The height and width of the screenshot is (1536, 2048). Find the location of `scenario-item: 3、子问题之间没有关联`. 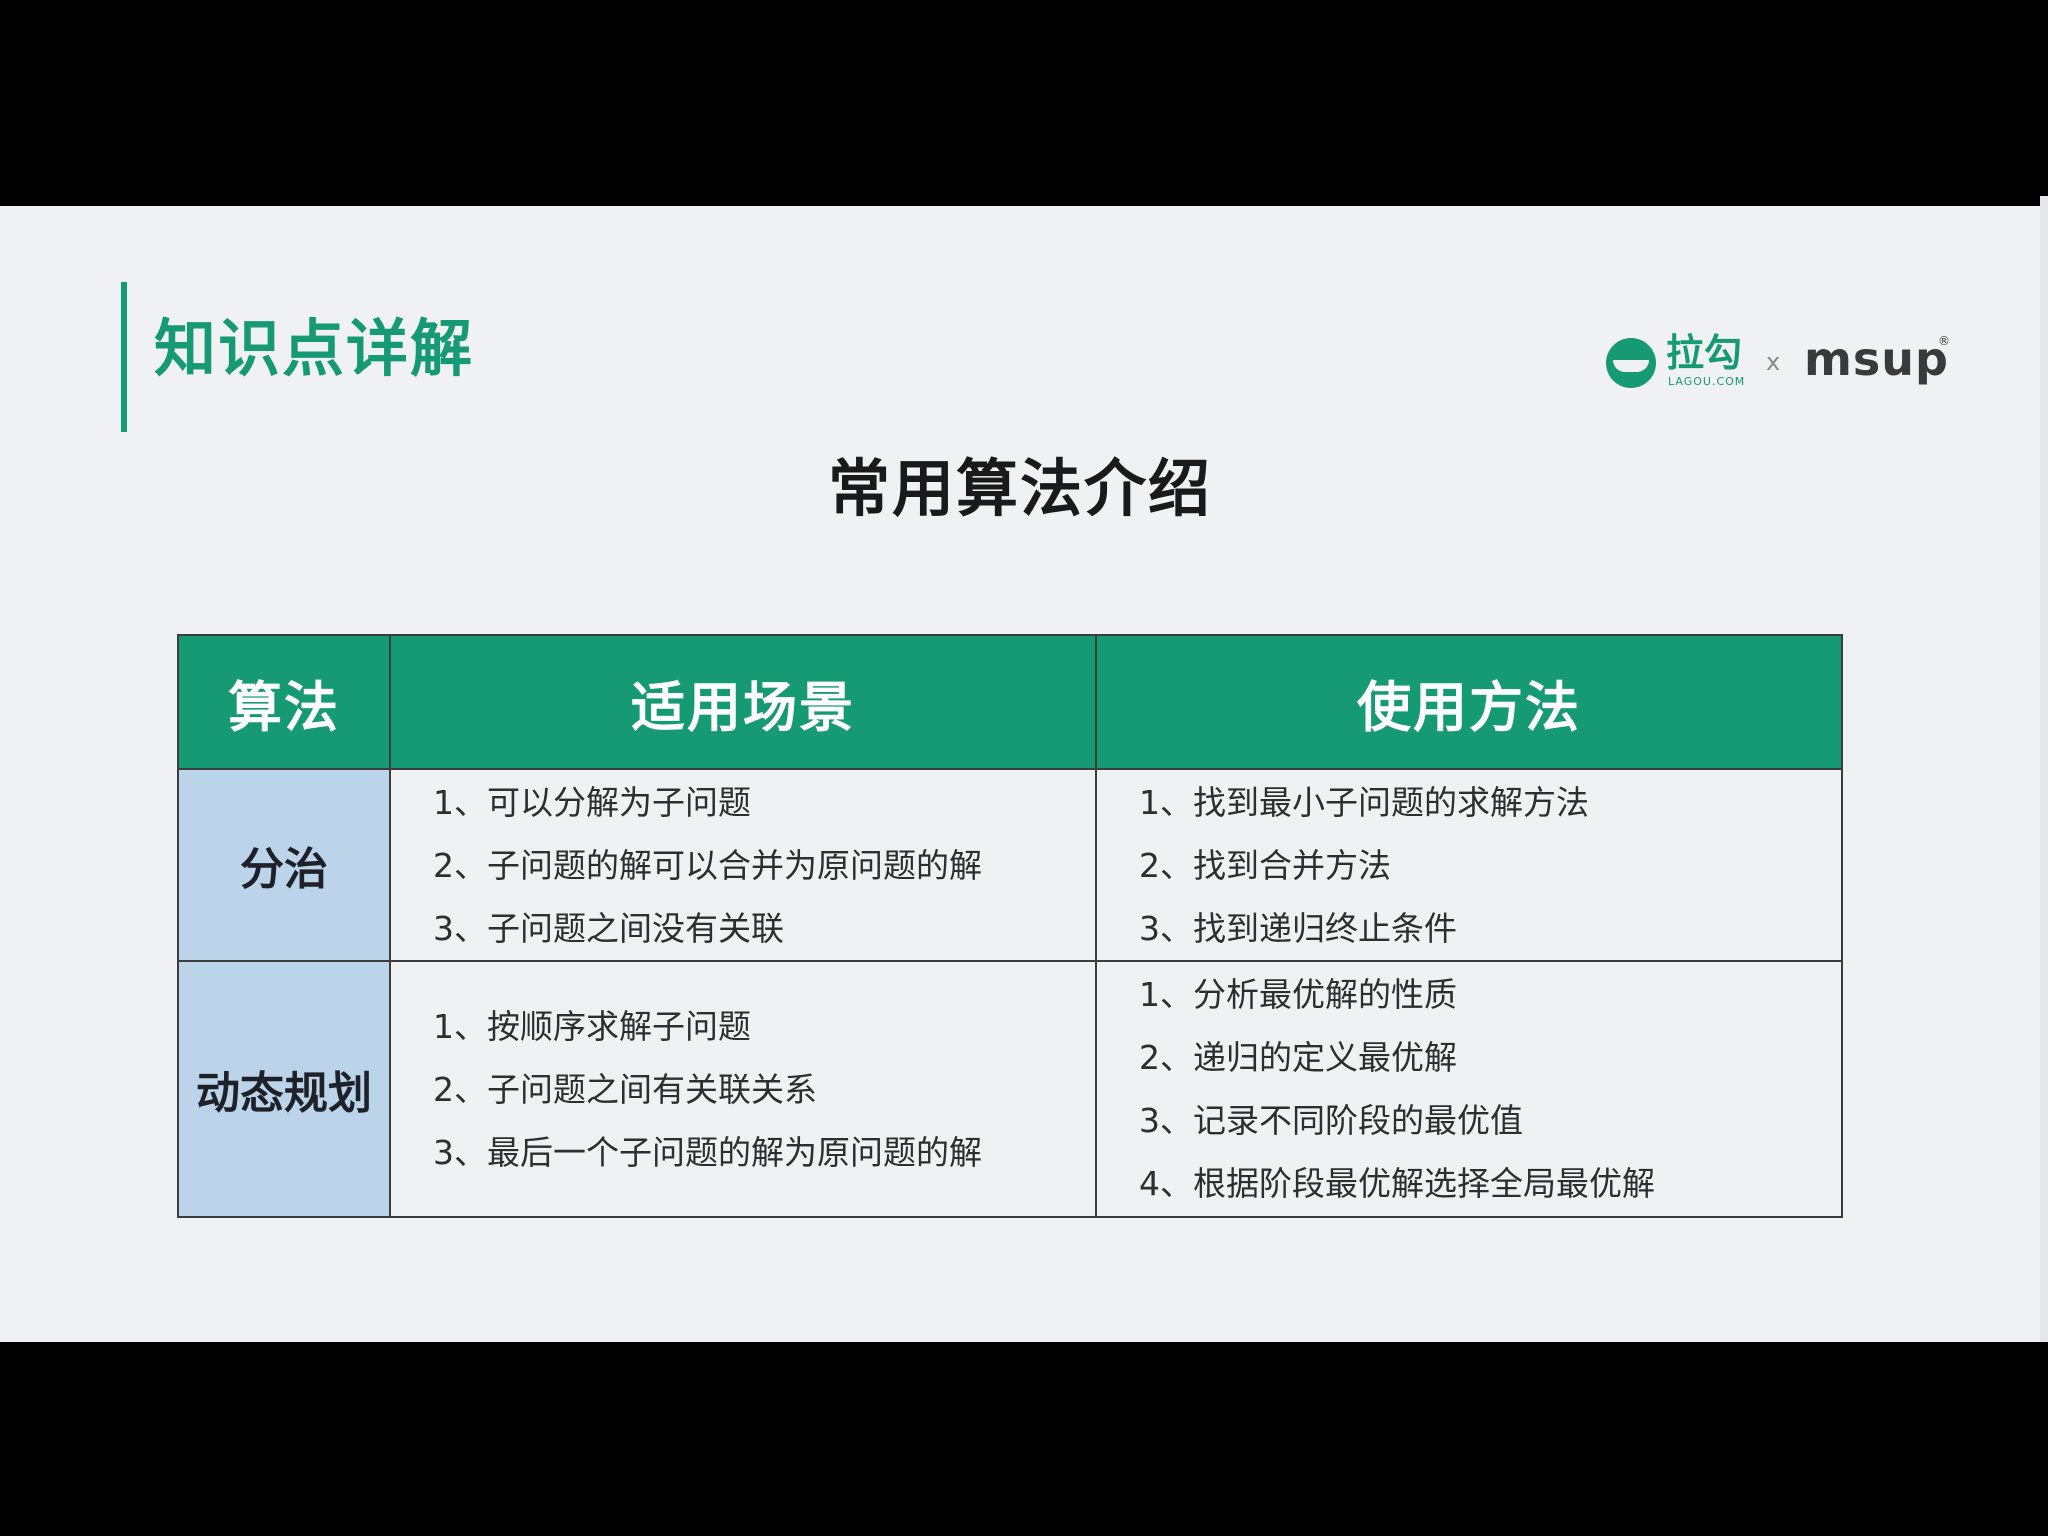

scenario-item: 3、子问题之间没有关联 is located at coordinates (608, 928).